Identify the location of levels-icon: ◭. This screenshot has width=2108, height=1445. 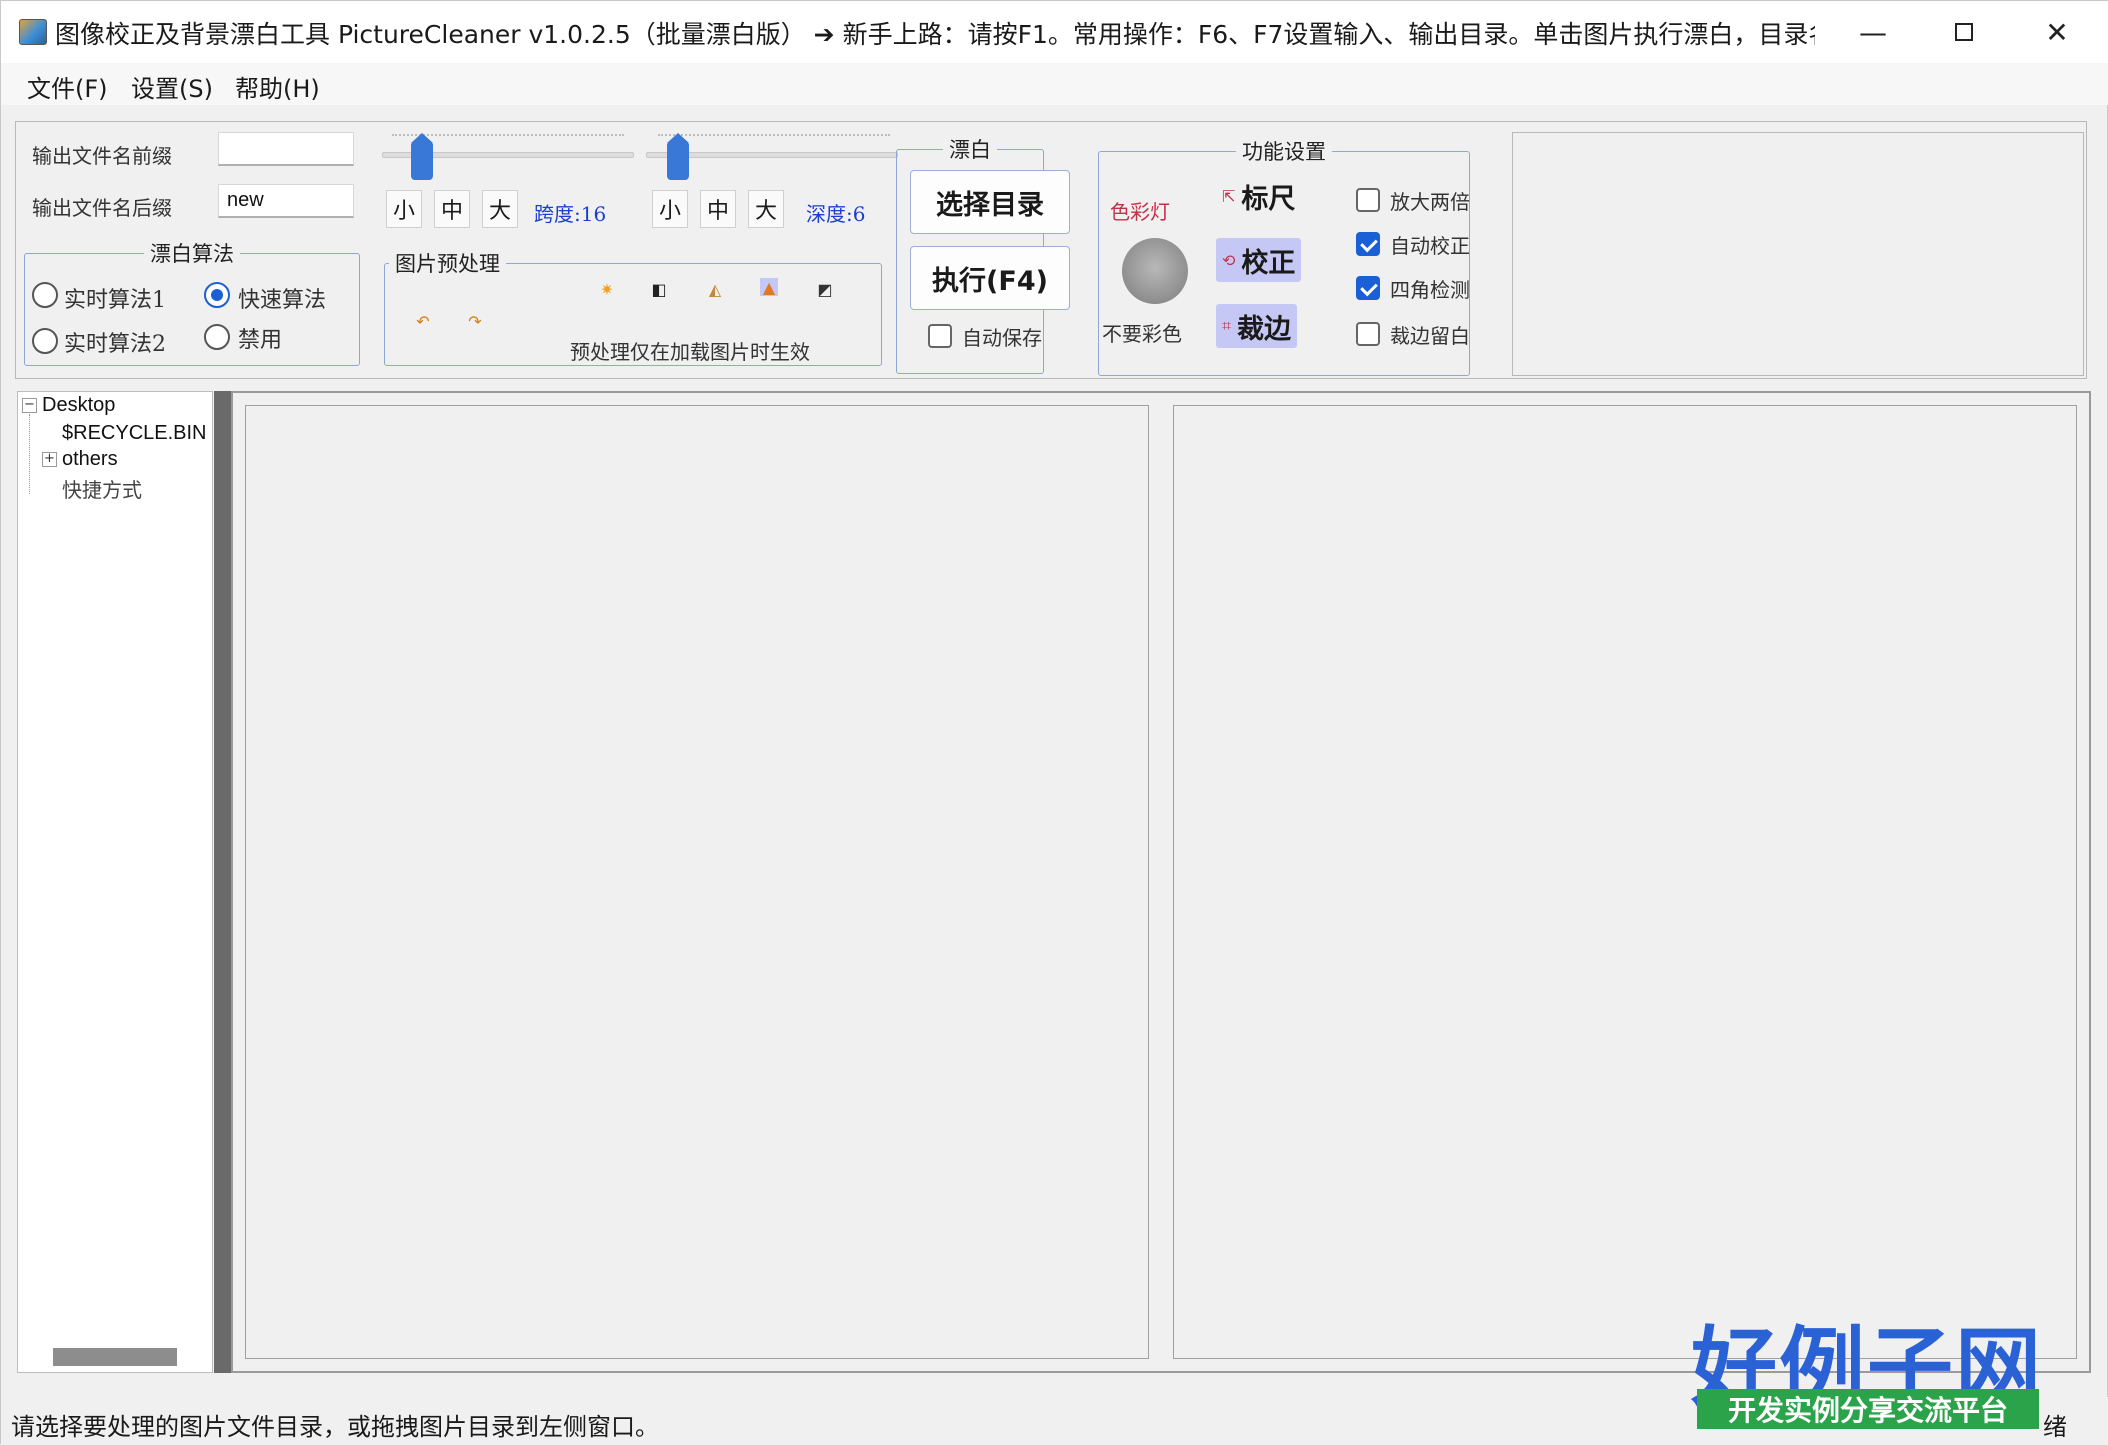
(715, 289).